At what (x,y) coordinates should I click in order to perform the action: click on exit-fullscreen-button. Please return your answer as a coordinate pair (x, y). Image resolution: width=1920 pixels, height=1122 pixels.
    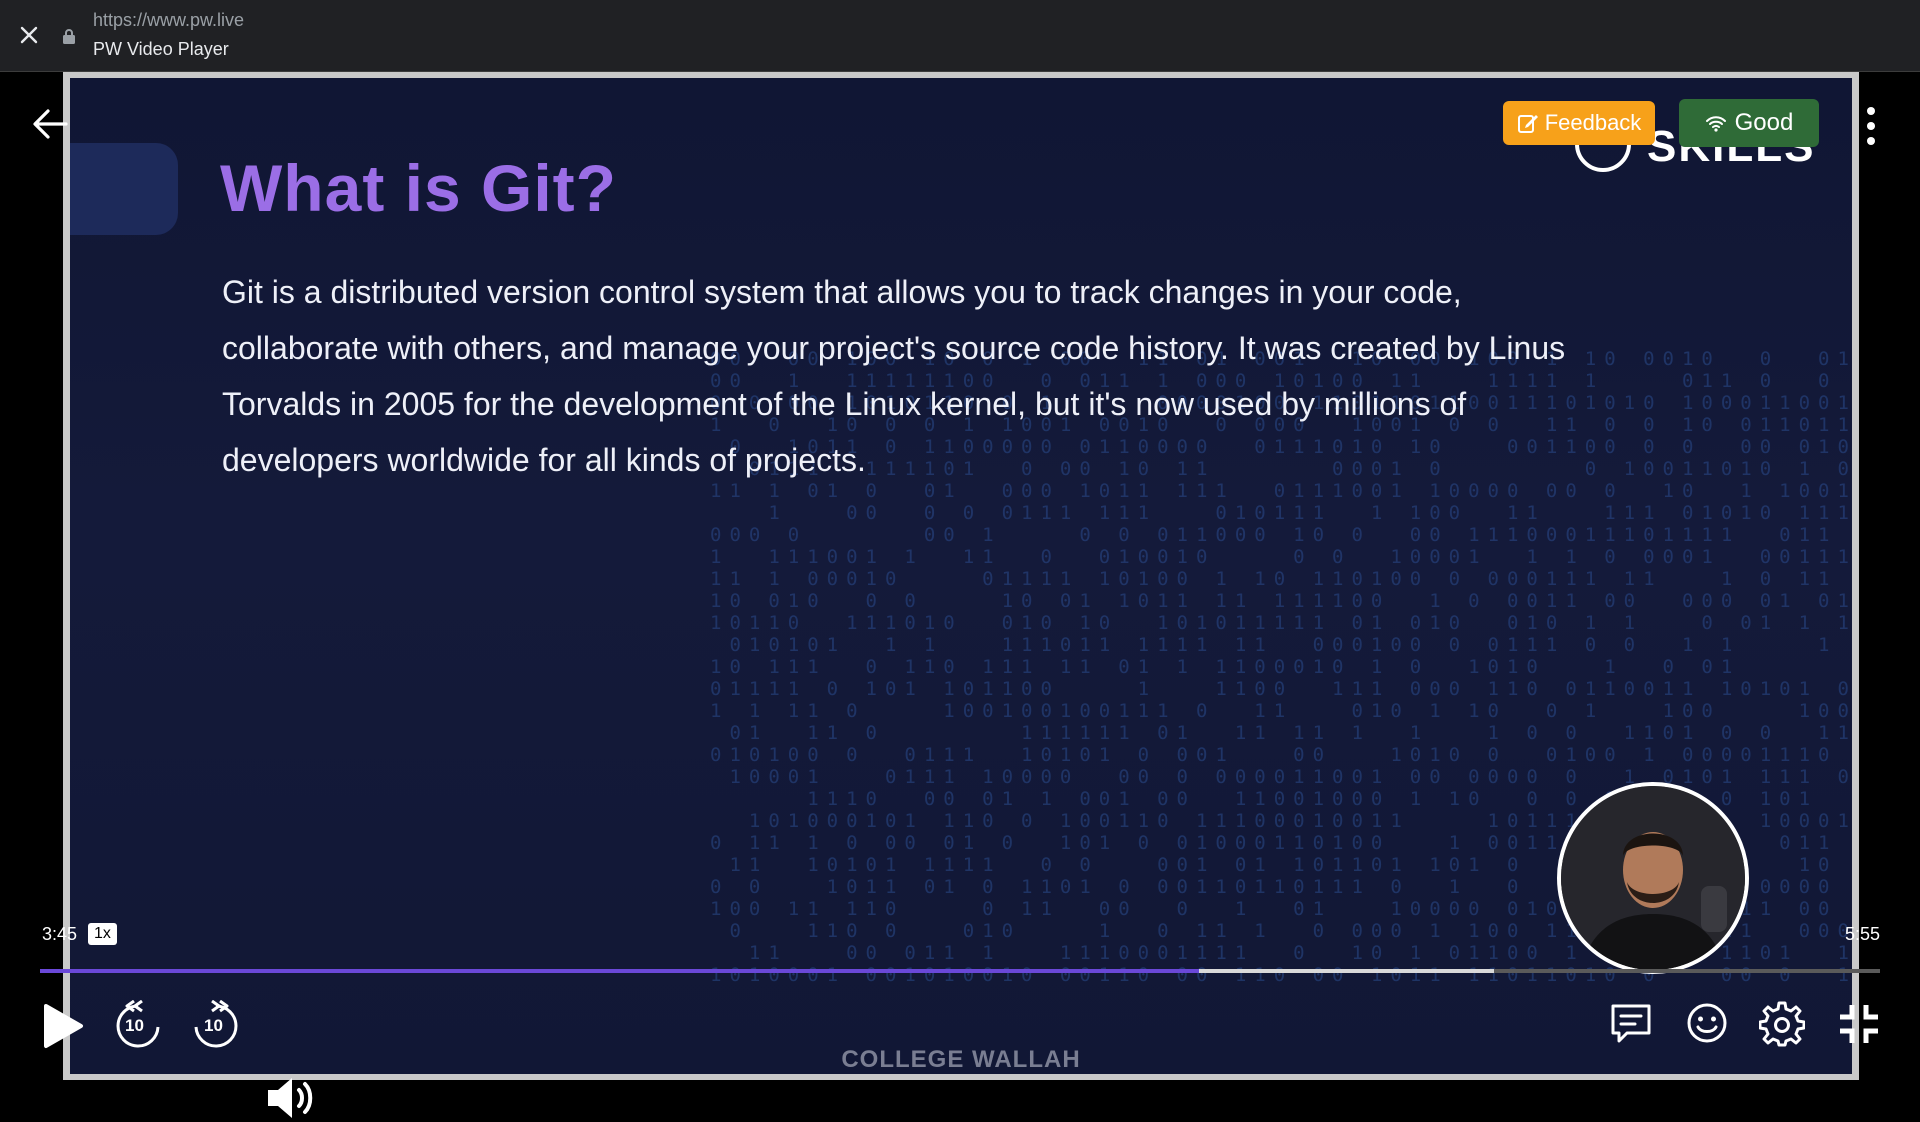
    Looking at the image, I should click on (1859, 1024).